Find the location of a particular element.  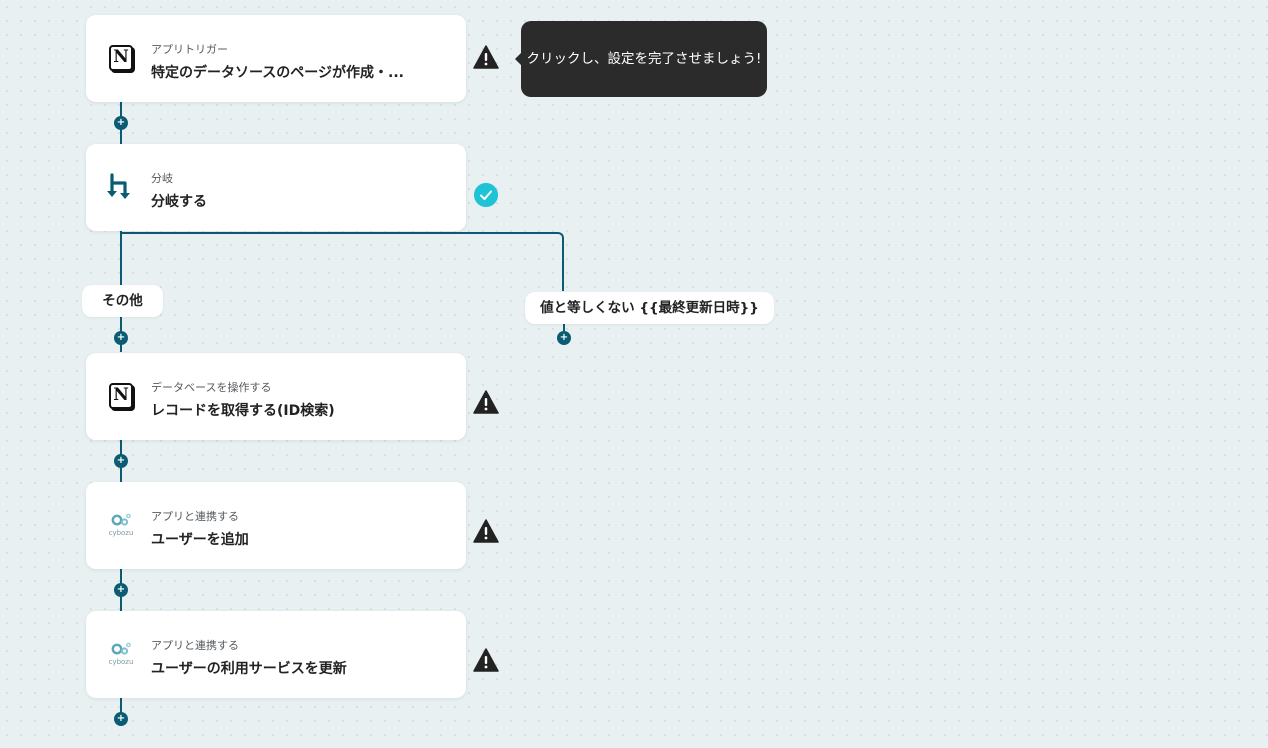

check-icon is located at coordinates (486, 195).